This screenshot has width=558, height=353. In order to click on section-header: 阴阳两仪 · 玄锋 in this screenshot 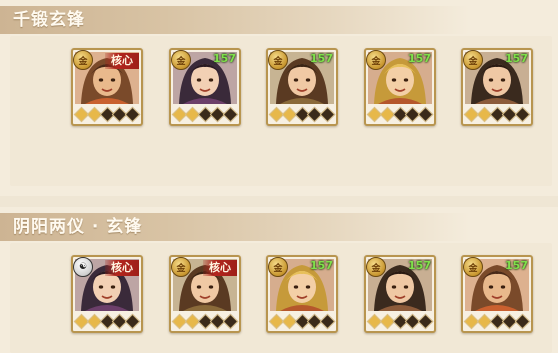, I will do `click(235, 227)`.